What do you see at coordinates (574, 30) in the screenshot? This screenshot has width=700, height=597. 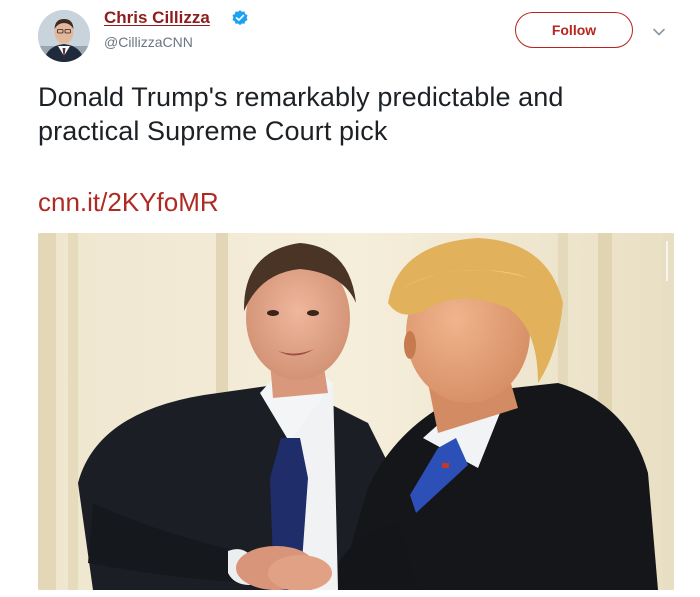 I see `follow-button: Follow` at bounding box center [574, 30].